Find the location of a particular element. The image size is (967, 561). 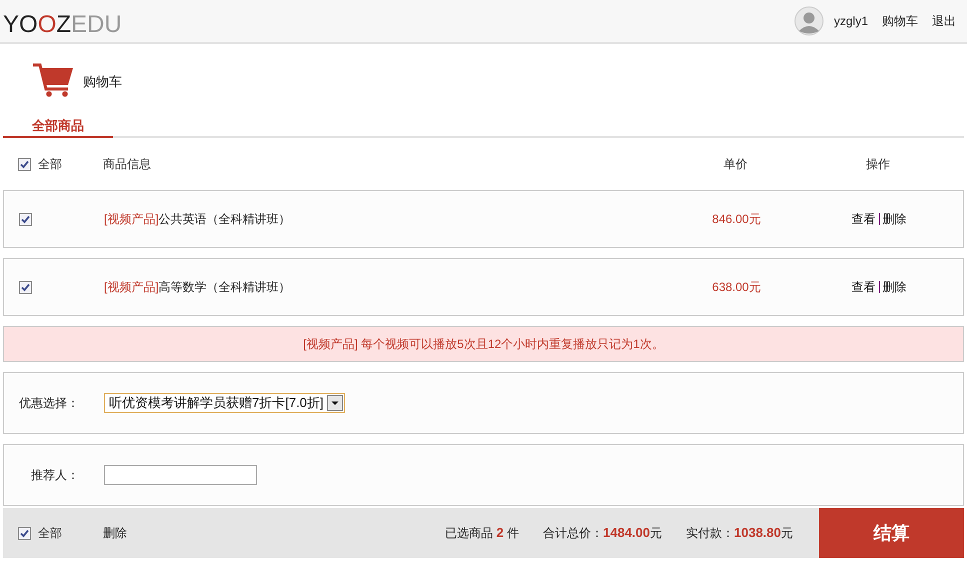

dropdown-icon is located at coordinates (334, 403).